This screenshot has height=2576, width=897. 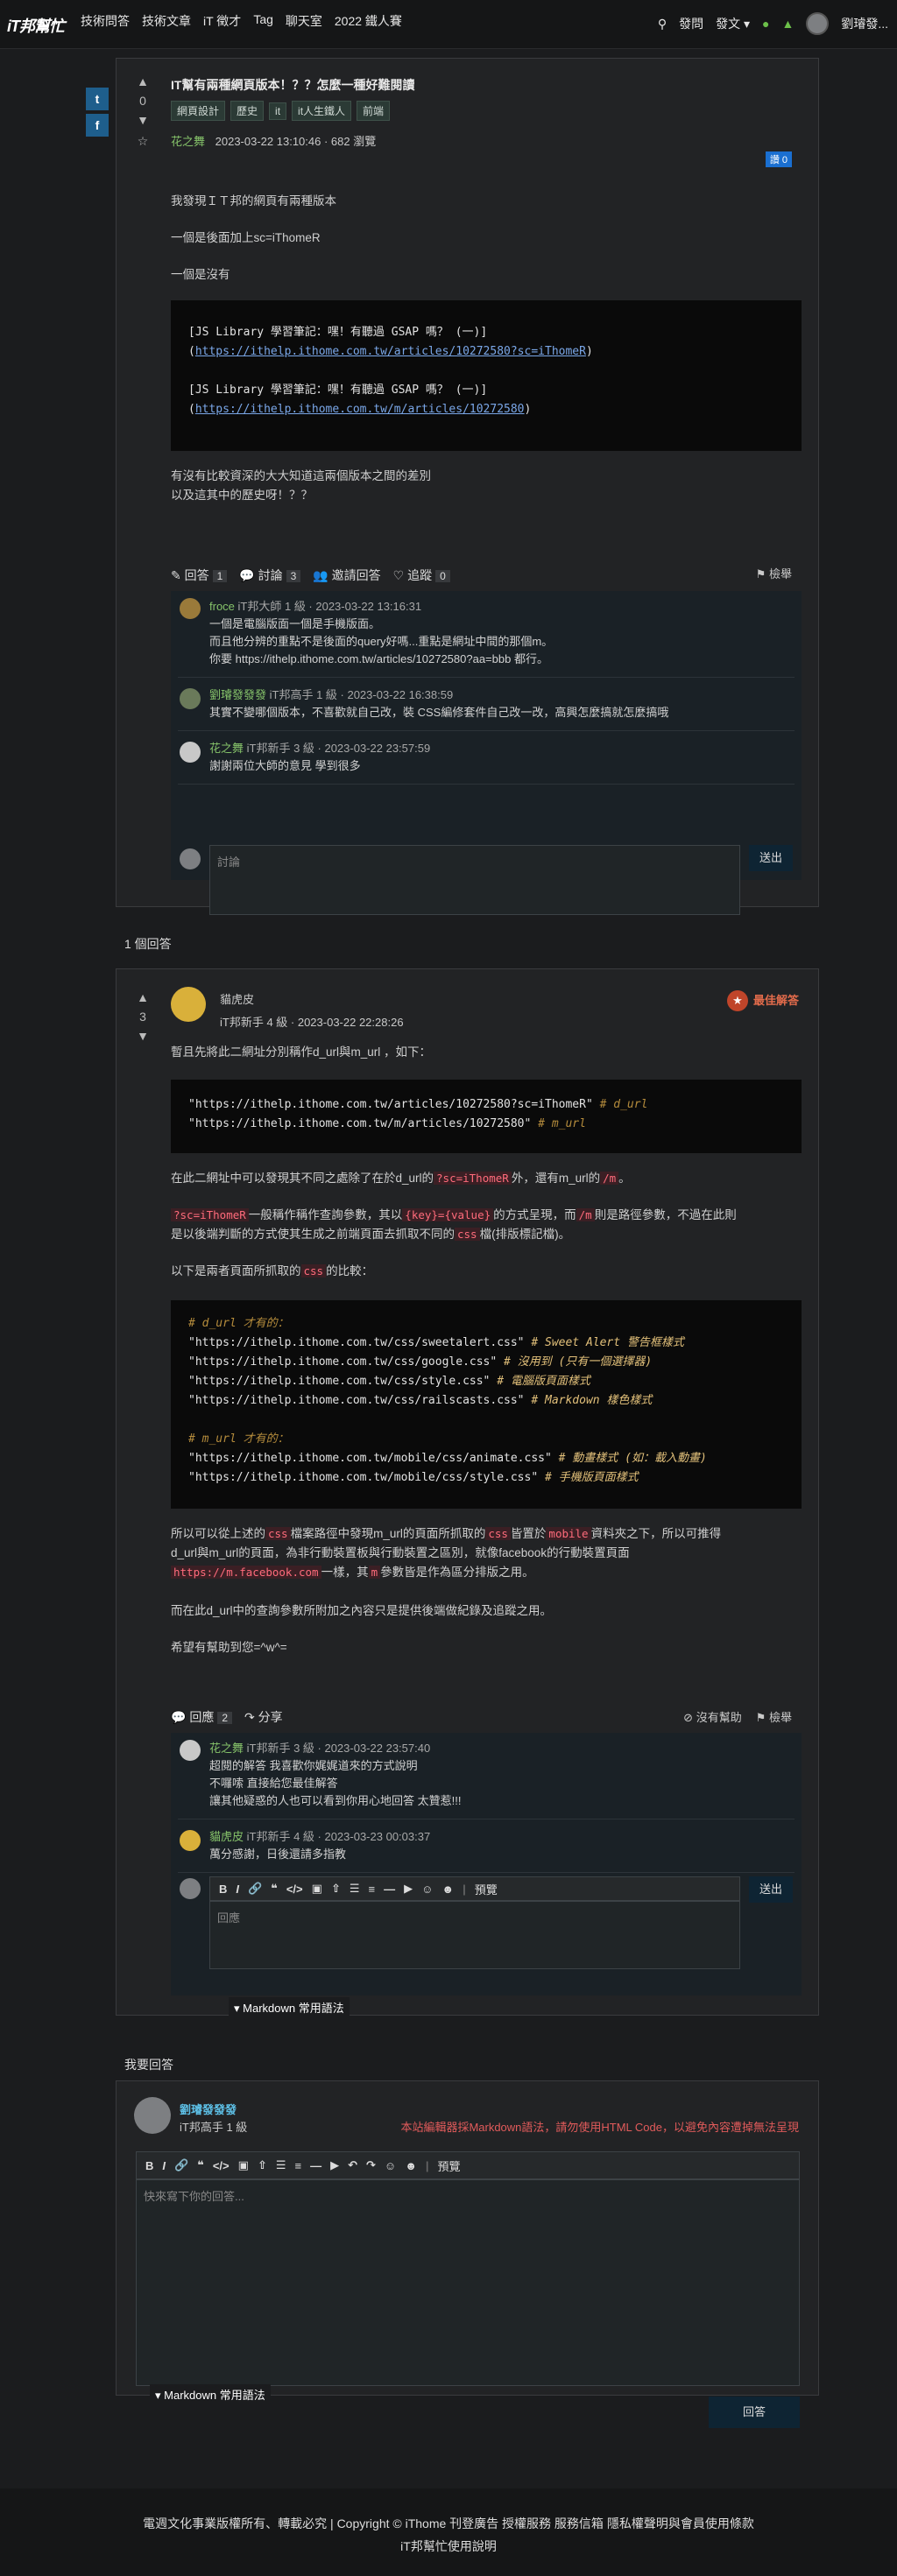 What do you see at coordinates (733, 23) in the screenshot?
I see `post-button: 發文 ▾` at bounding box center [733, 23].